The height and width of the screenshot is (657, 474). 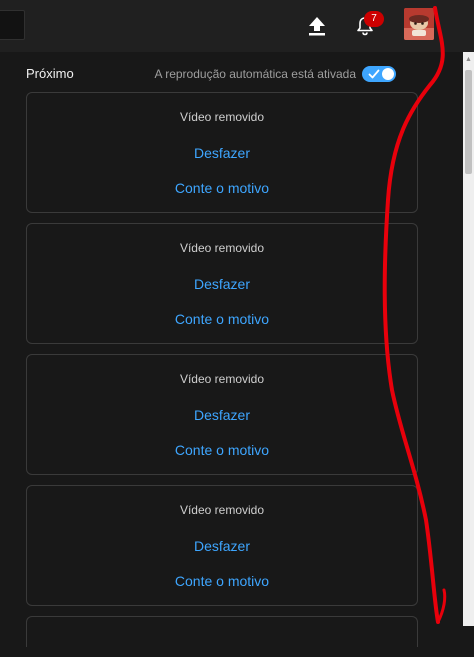 What do you see at coordinates (374, 74) in the screenshot?
I see `checkmark-icon` at bounding box center [374, 74].